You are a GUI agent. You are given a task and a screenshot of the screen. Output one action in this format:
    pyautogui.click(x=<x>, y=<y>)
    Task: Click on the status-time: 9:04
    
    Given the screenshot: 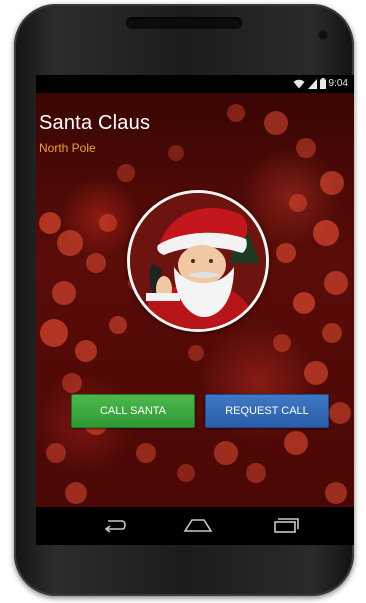 What is the action you would take?
    pyautogui.click(x=338, y=83)
    